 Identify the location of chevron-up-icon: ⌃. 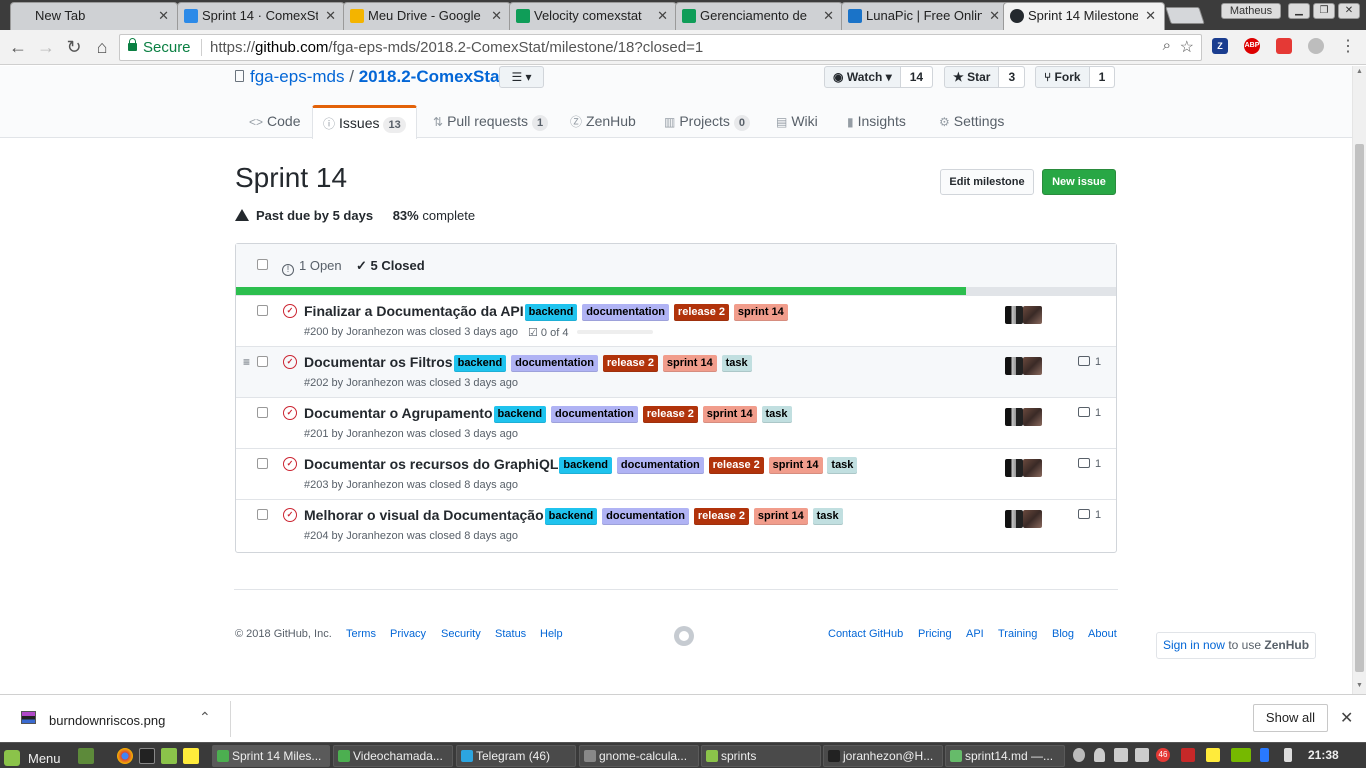
(205, 717).